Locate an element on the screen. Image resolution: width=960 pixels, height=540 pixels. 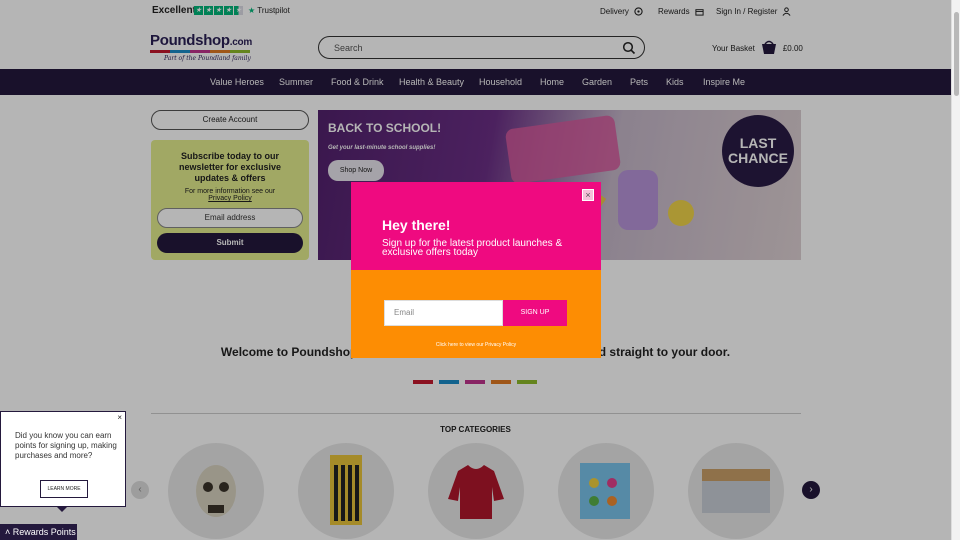
learn-more-button: LEARN MORE is located at coordinates (64, 489).